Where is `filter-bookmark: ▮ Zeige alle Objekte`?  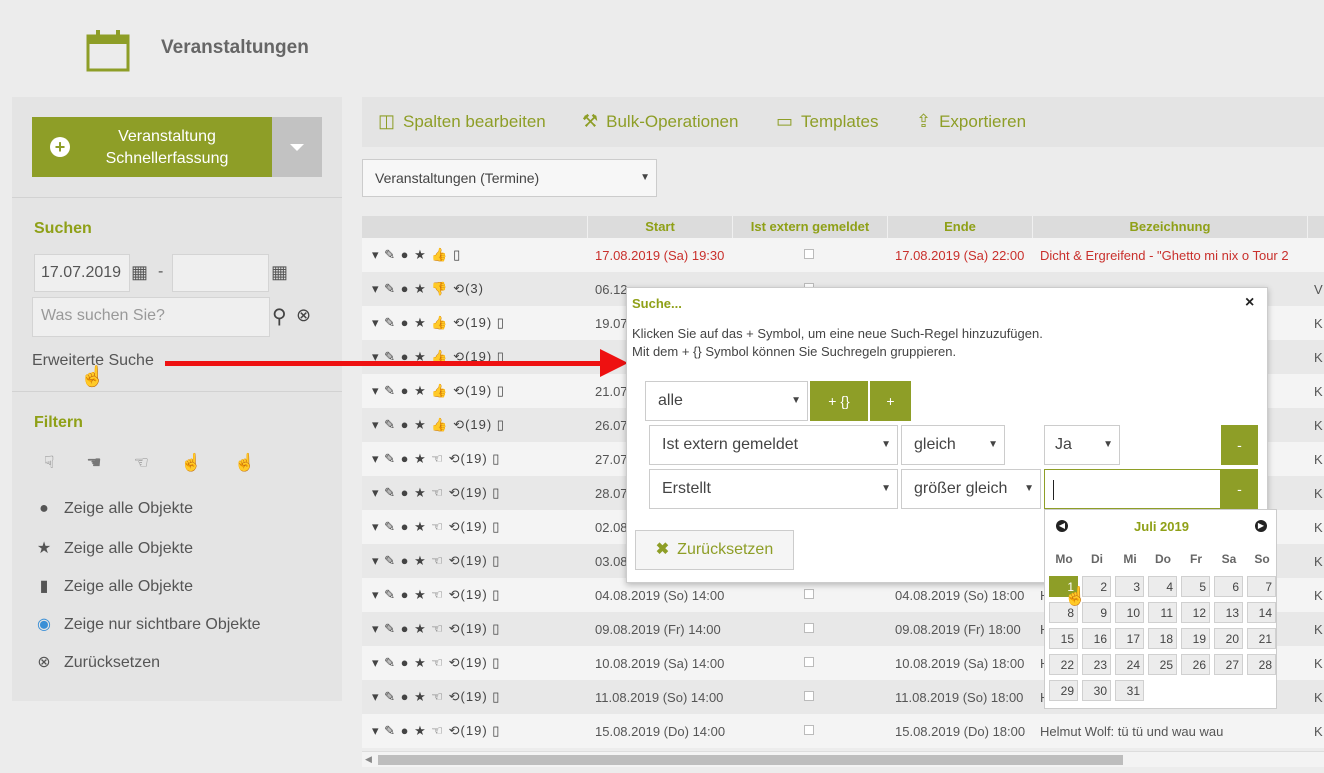
filter-bookmark: ▮ Zeige alle Objekte is located at coordinates (113, 586).